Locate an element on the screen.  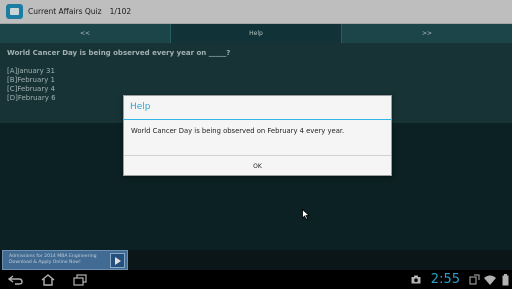
dialog-title: Help is located at coordinates (140, 107).